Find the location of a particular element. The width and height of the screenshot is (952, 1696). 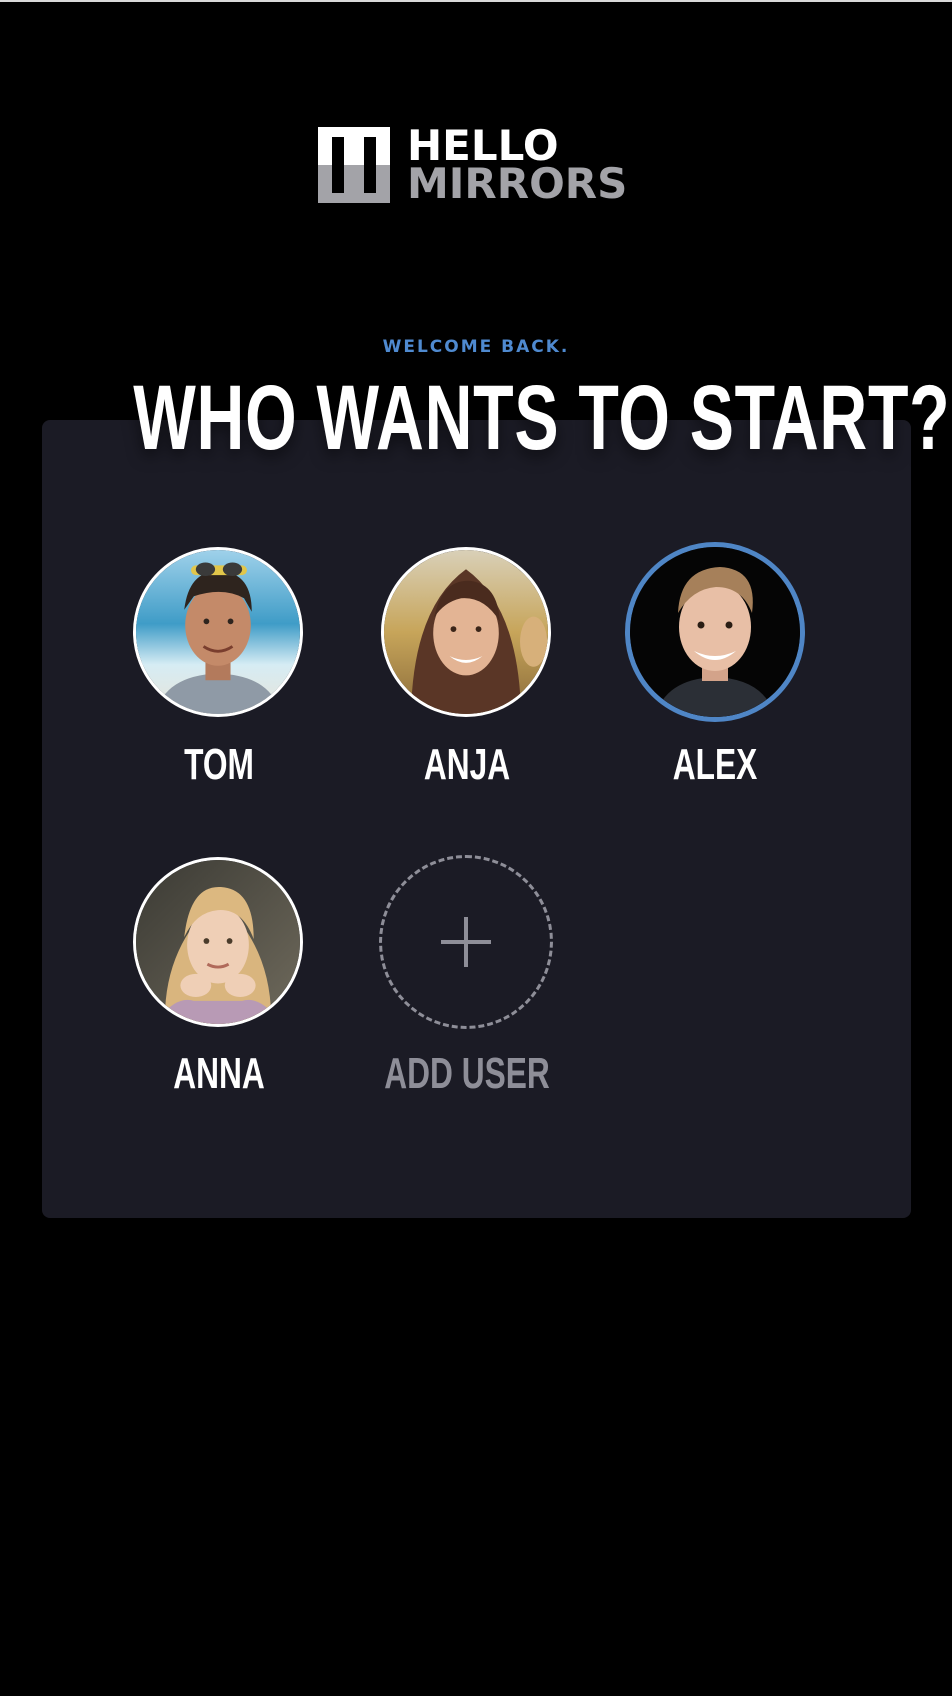

anja-photo is located at coordinates (466, 632).